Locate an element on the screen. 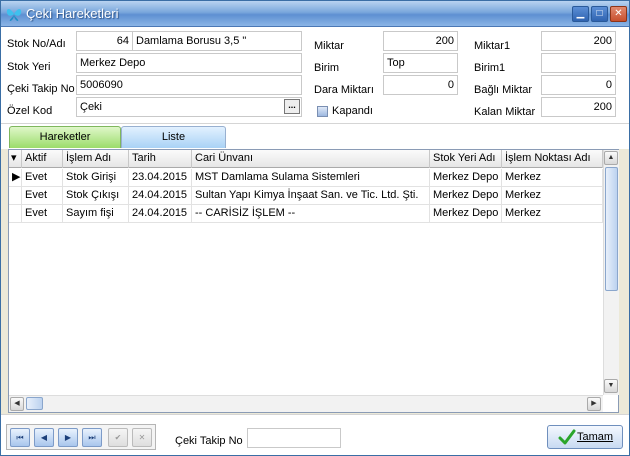  birim-label: Birim is located at coordinates (327, 68).